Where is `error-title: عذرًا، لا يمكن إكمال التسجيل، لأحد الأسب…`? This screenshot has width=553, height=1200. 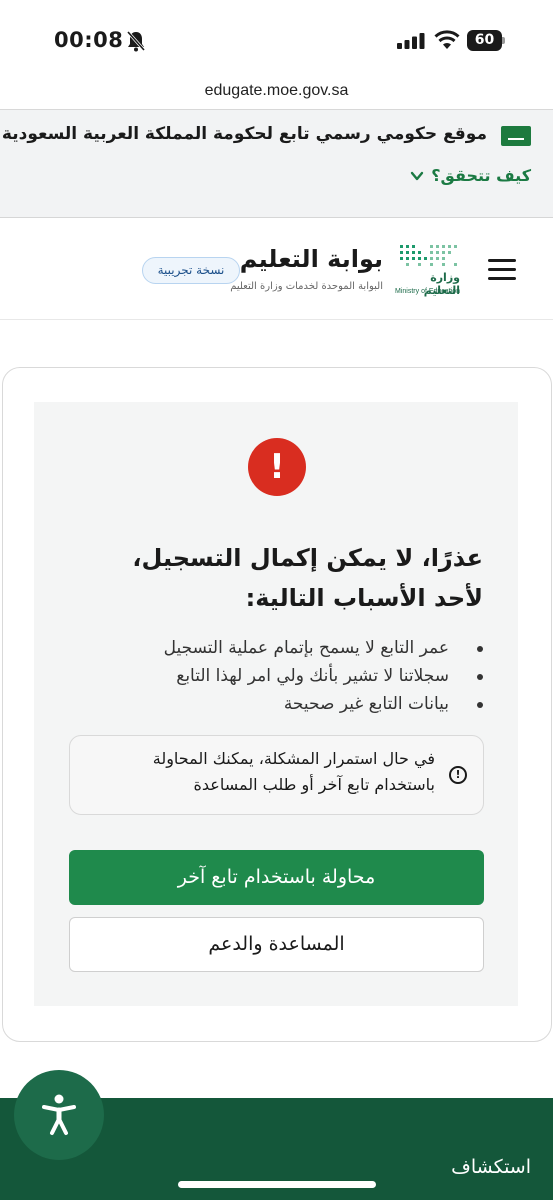 error-title: عذرًا، لا يمكن إكمال التسجيل، لأحد الأسب… is located at coordinates (307, 578).